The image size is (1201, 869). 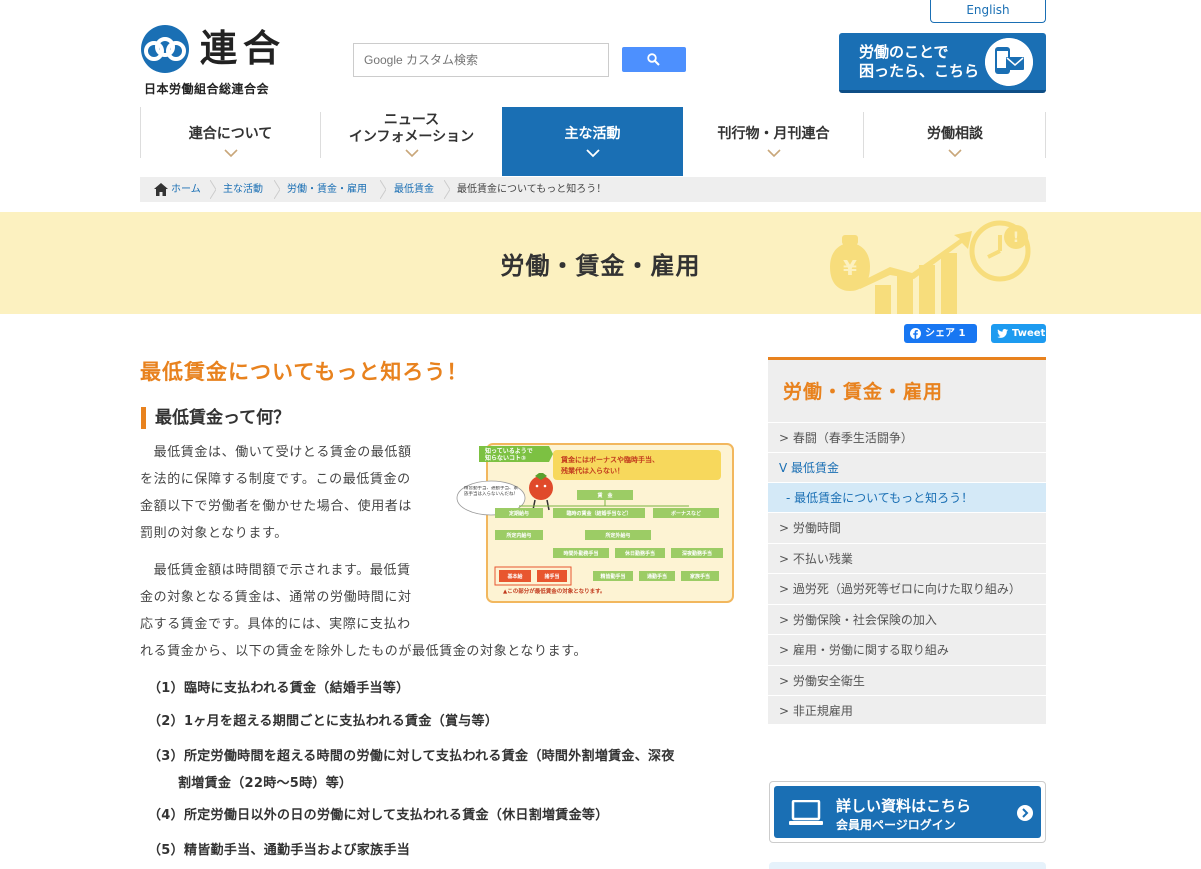 What do you see at coordinates (907, 710) in the screenshot?
I see `sidebar-item-non-regular: > 非正規雇用` at bounding box center [907, 710].